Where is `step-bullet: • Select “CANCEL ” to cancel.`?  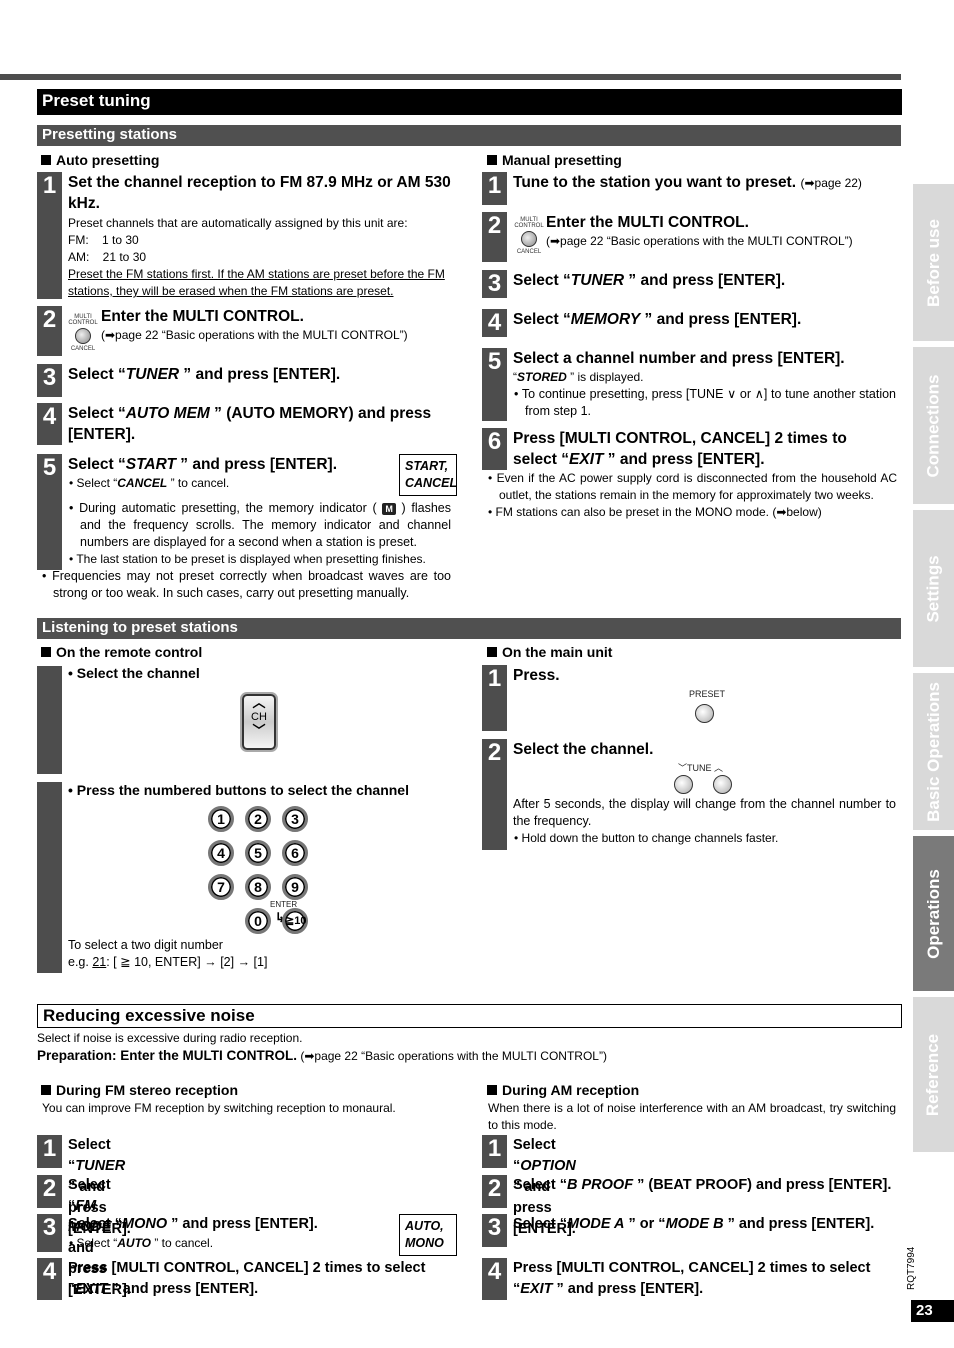 step-bullet: • Select “CANCEL ” to cancel. is located at coordinates (149, 483).